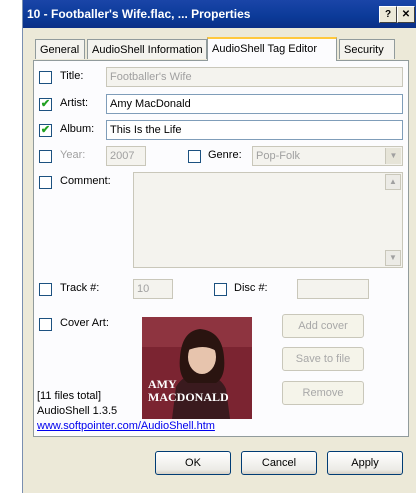  What do you see at coordinates (45, 289) in the screenshot?
I see `track-checkbox` at bounding box center [45, 289].